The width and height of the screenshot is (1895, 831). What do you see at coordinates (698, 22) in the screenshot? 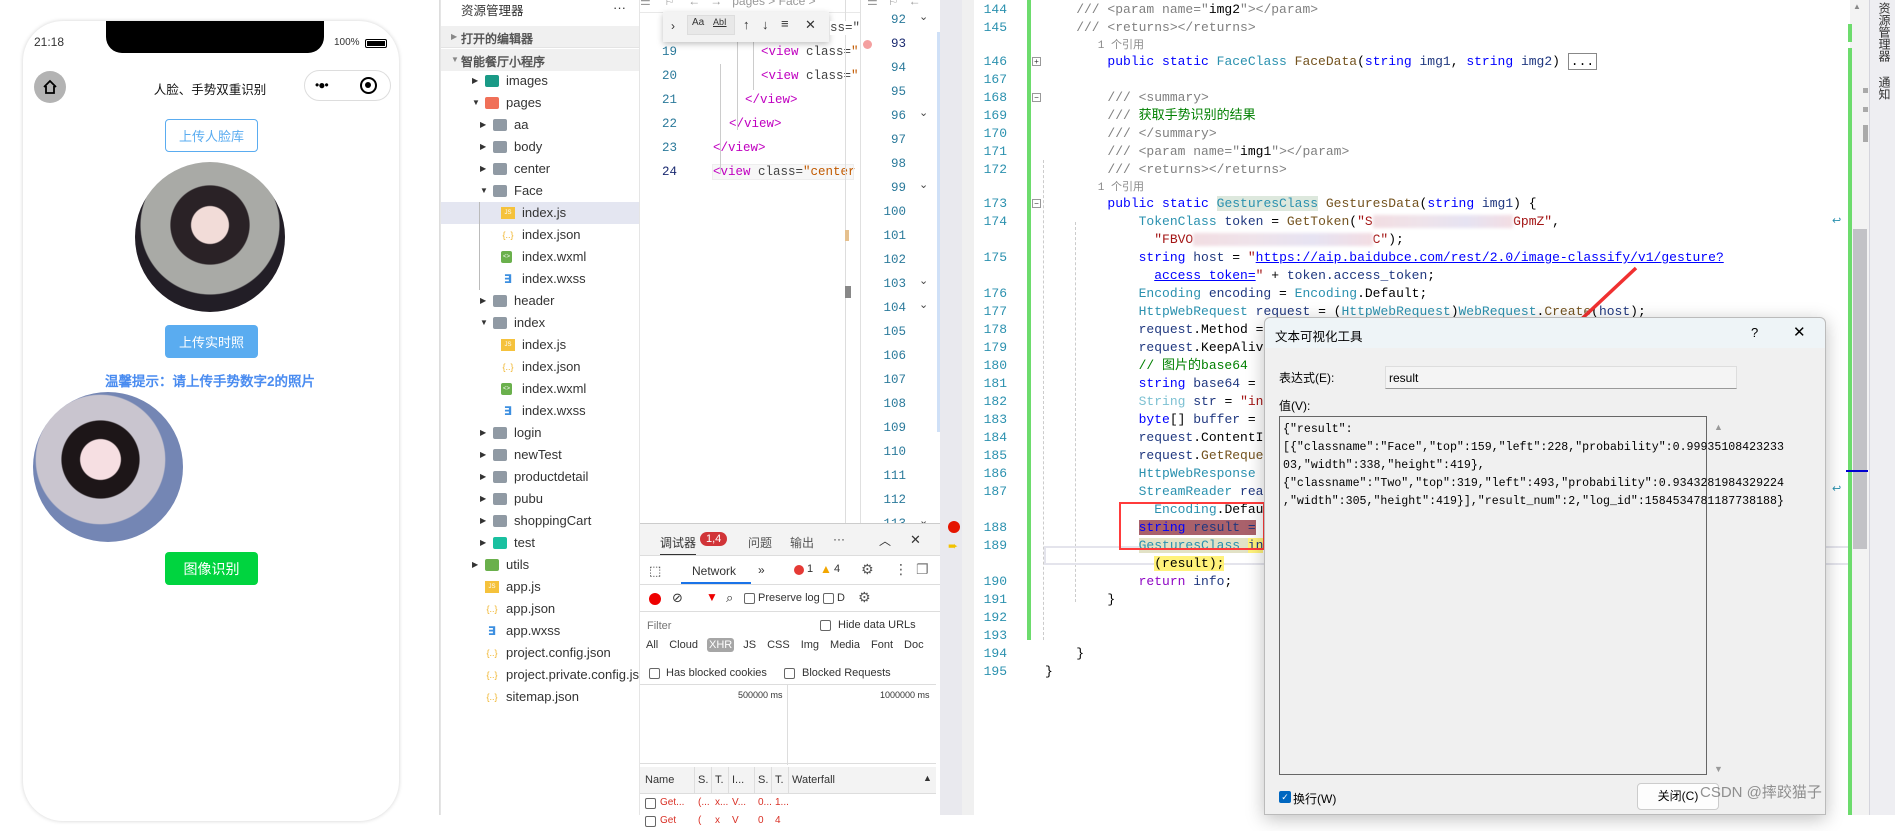
I see `match-case-button: Aa` at bounding box center [698, 22].